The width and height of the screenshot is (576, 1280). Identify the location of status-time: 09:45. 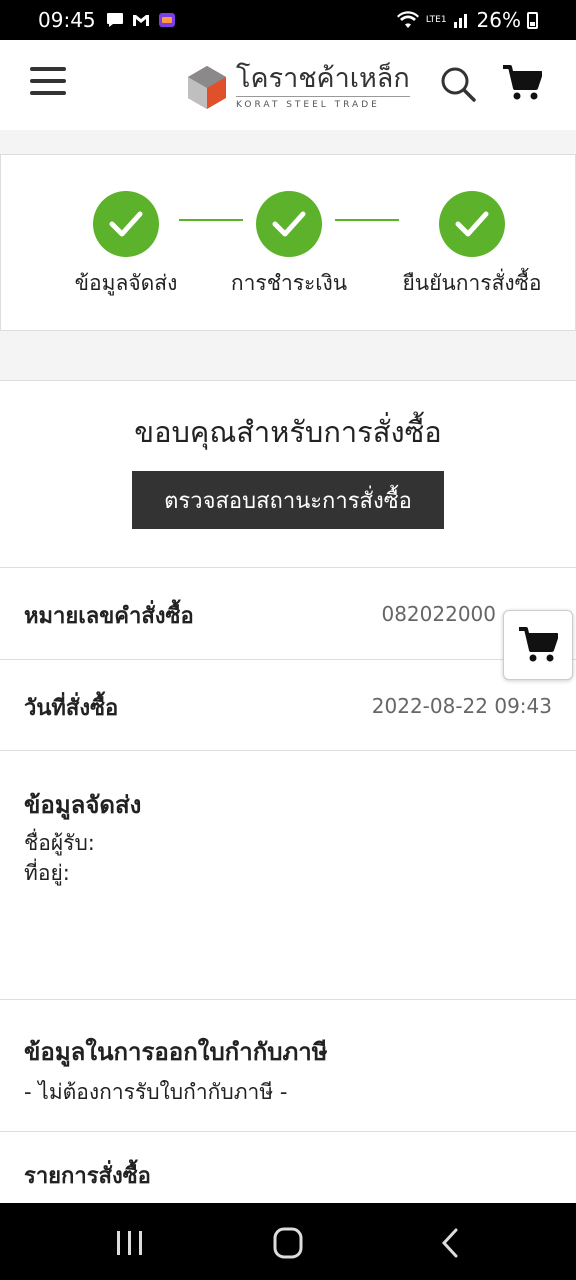
(67, 20).